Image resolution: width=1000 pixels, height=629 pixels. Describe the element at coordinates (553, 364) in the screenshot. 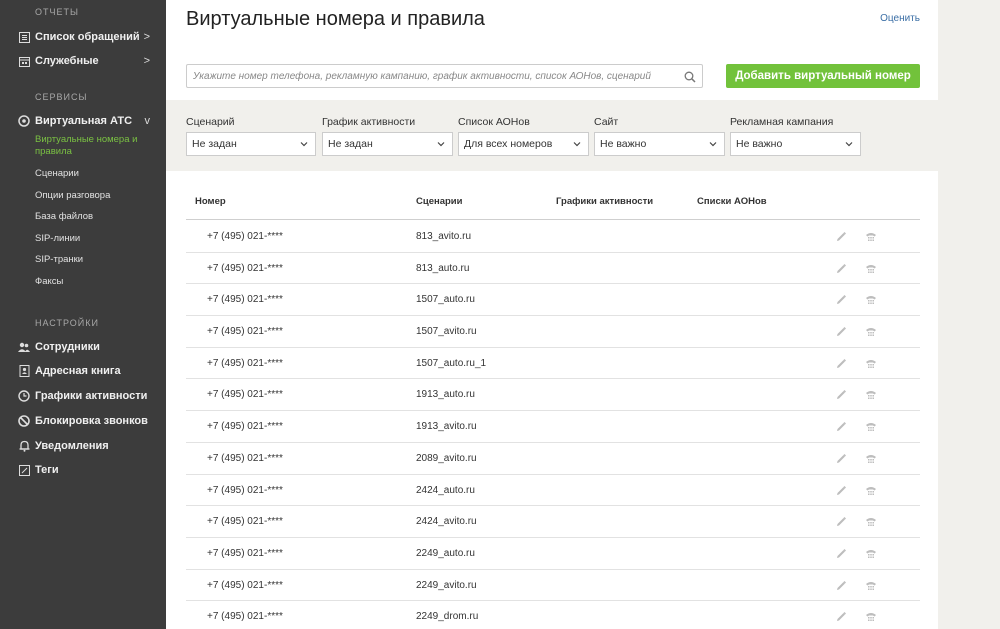

I see `table-row: +7 (495) 021-**** 1507_auto.ru_1` at that location.